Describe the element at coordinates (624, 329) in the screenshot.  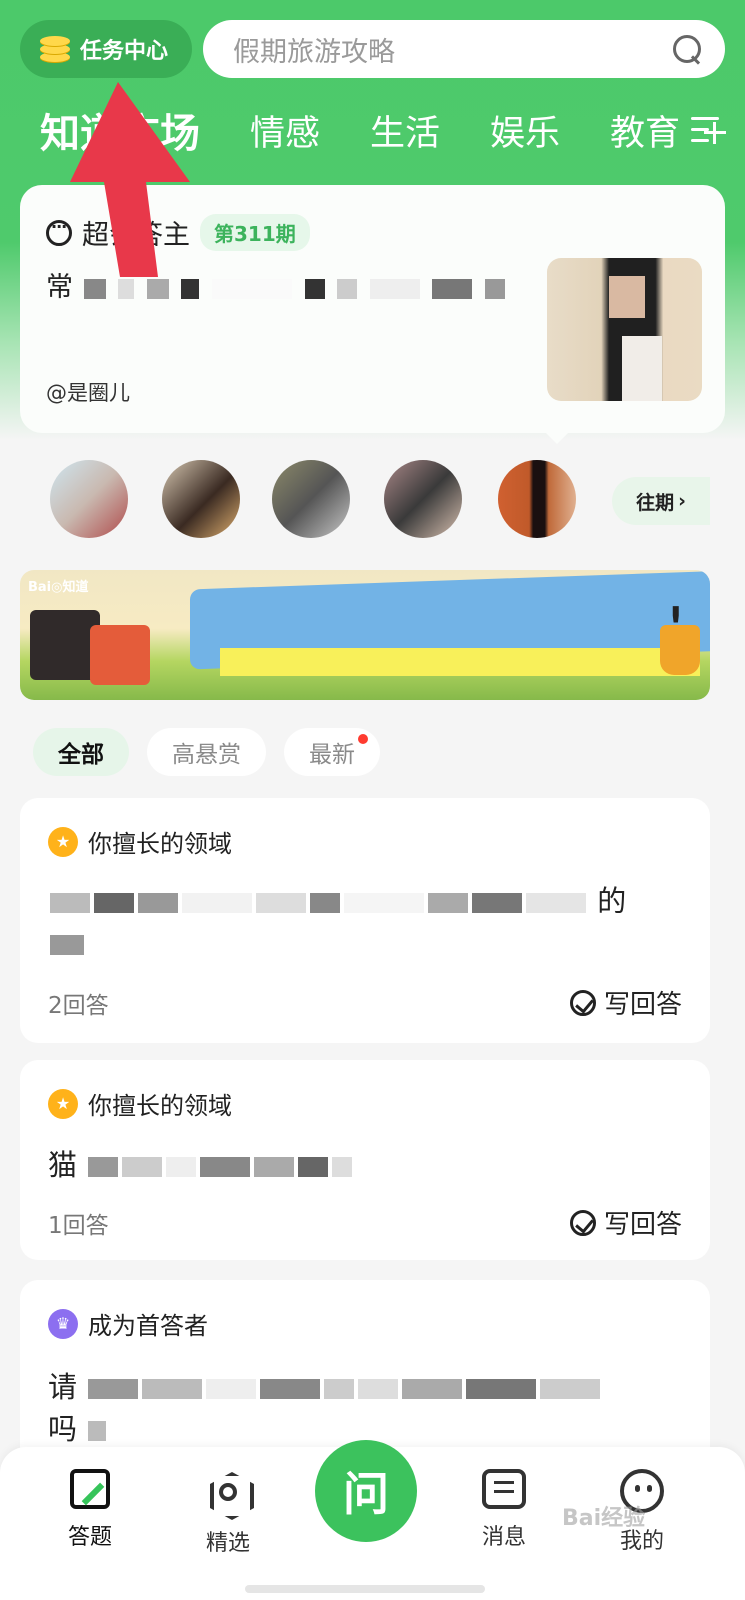
I see `featured-avatar-image` at that location.